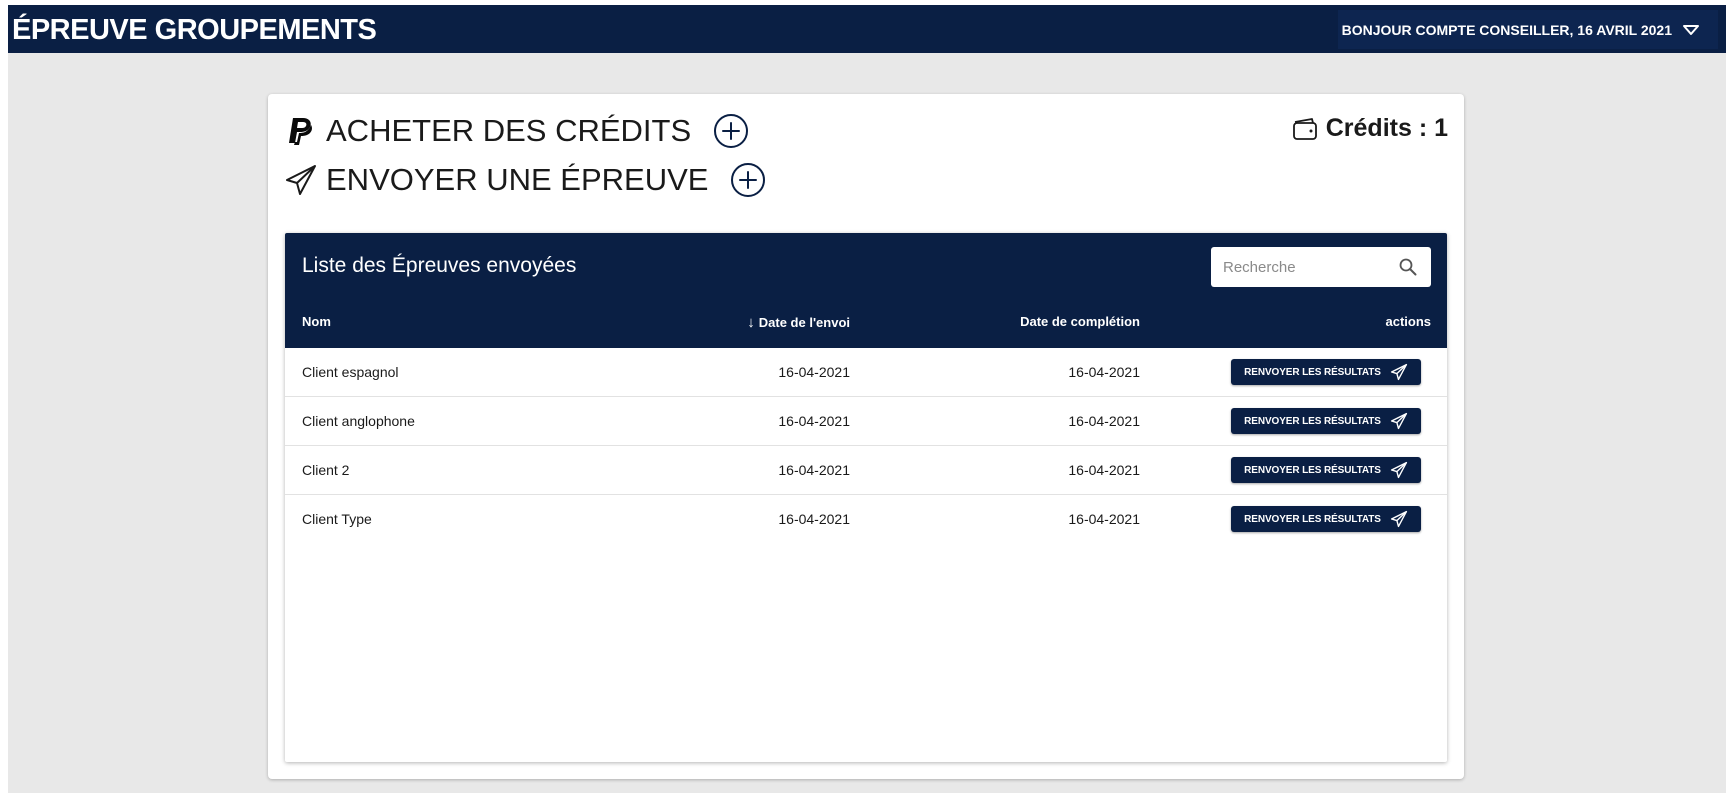 Image resolution: width=1726 pixels, height=793 pixels. What do you see at coordinates (358, 421) in the screenshot?
I see `cell-name: Client anglophone` at bounding box center [358, 421].